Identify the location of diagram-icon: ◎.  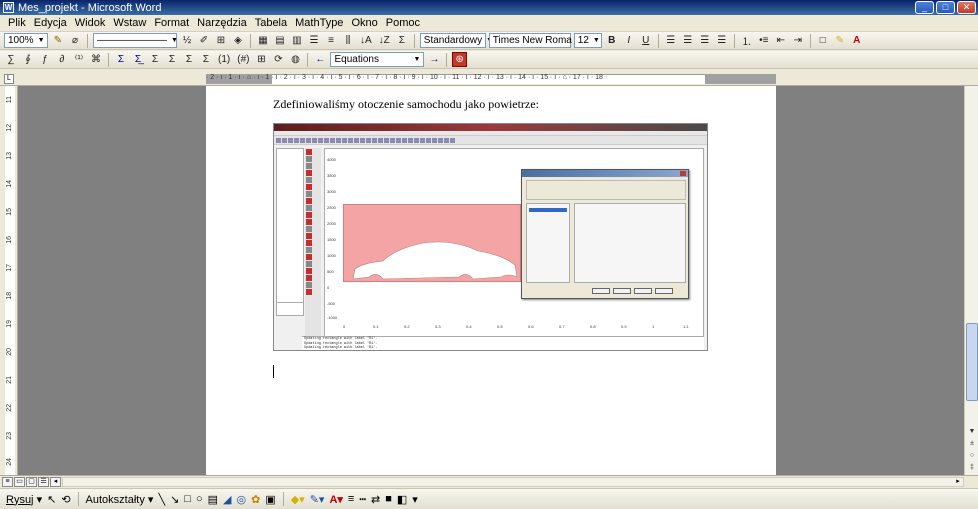
(241, 499).